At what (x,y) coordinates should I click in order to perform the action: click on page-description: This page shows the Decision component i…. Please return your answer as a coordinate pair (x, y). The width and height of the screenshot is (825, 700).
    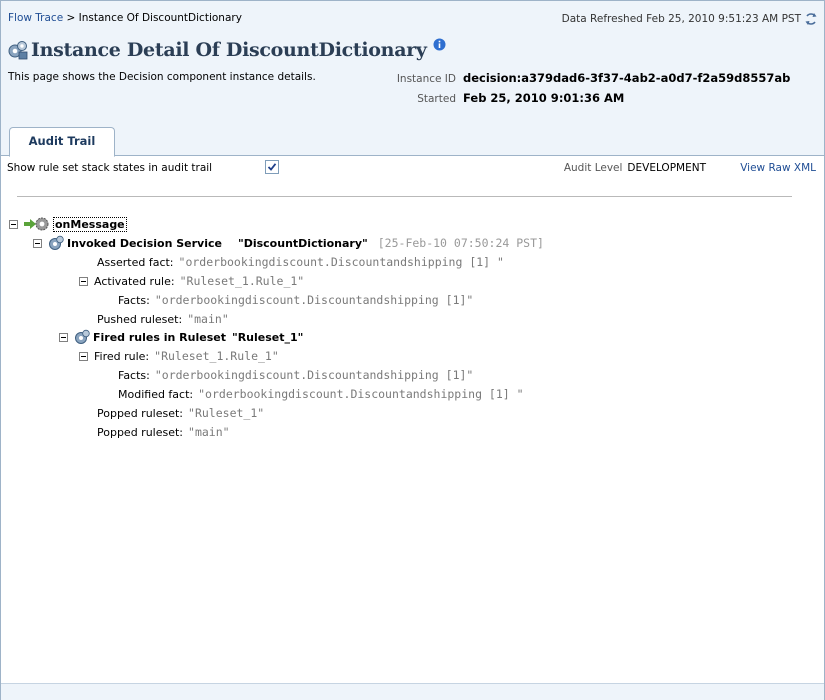
    Looking at the image, I should click on (162, 77).